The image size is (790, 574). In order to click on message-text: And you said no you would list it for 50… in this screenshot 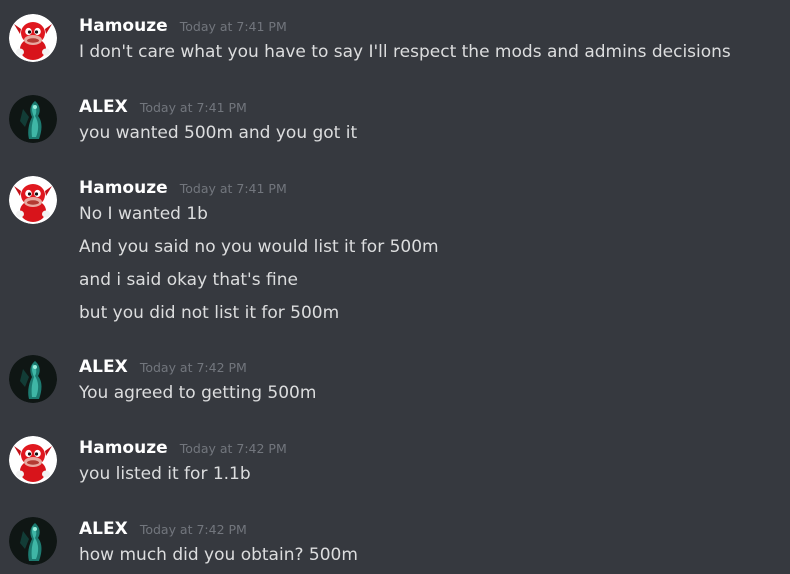, I will do `click(259, 247)`.